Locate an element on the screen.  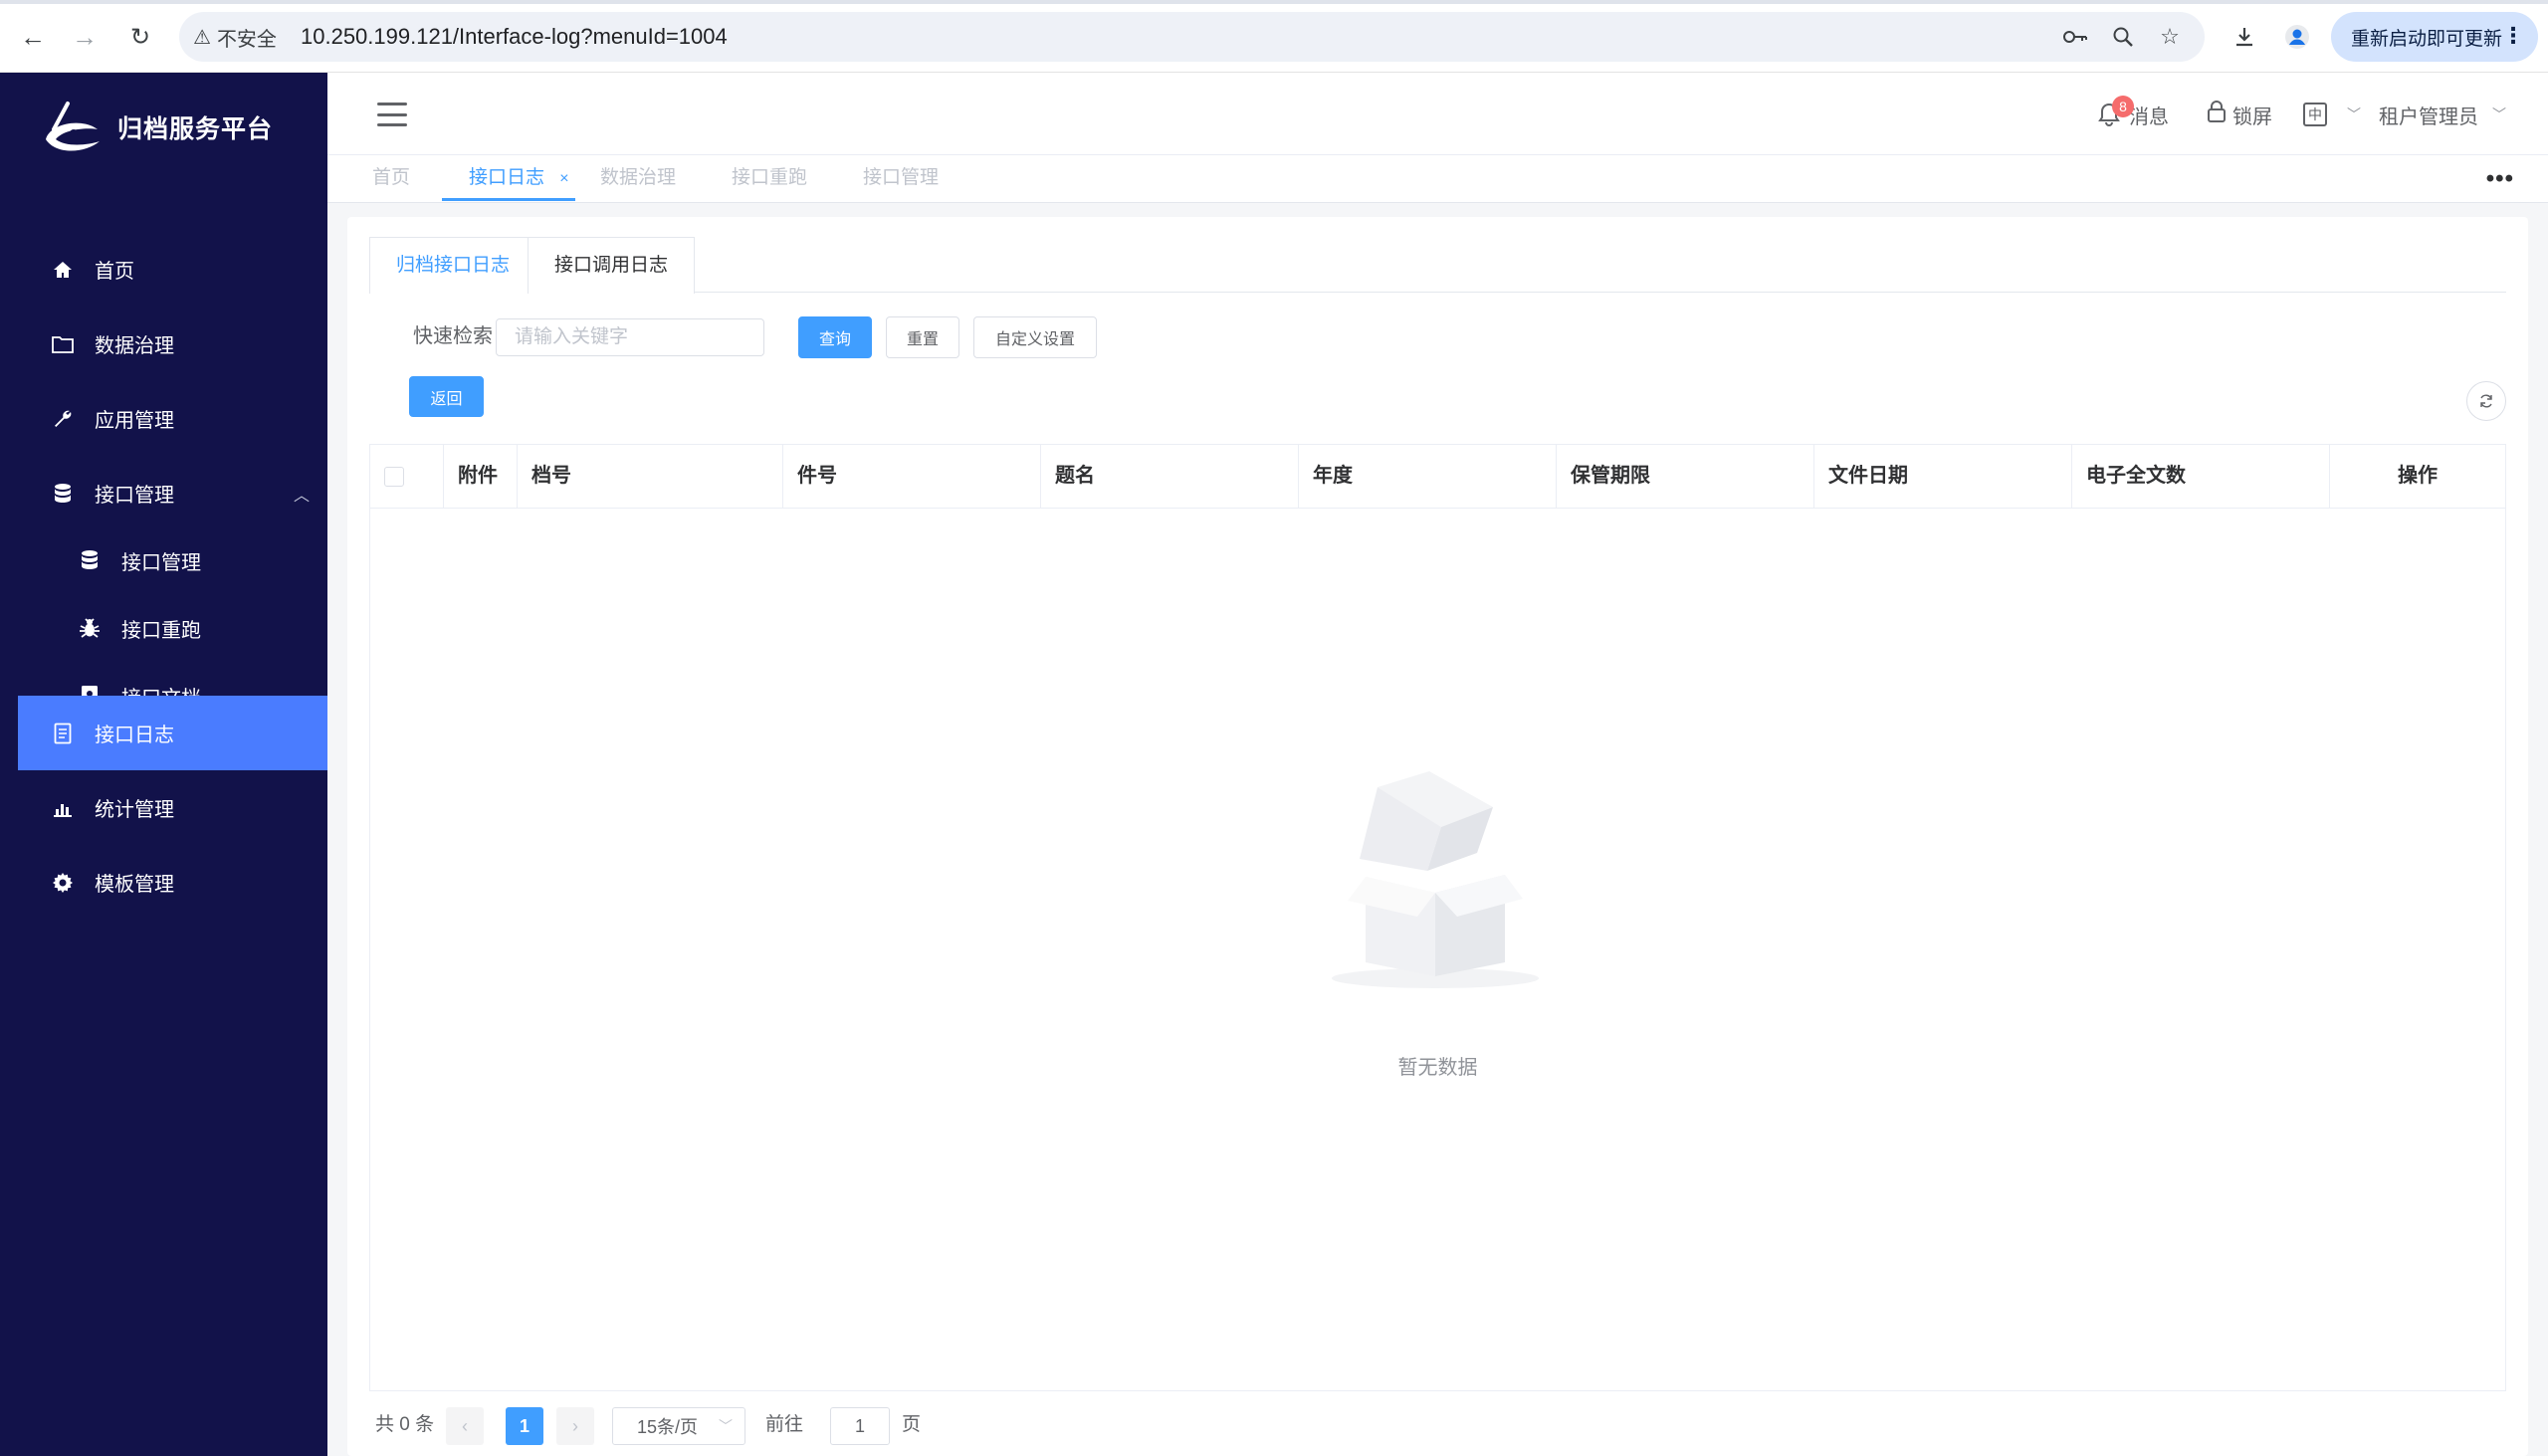
update-label: 重新启动即可更新 is located at coordinates (2427, 39).